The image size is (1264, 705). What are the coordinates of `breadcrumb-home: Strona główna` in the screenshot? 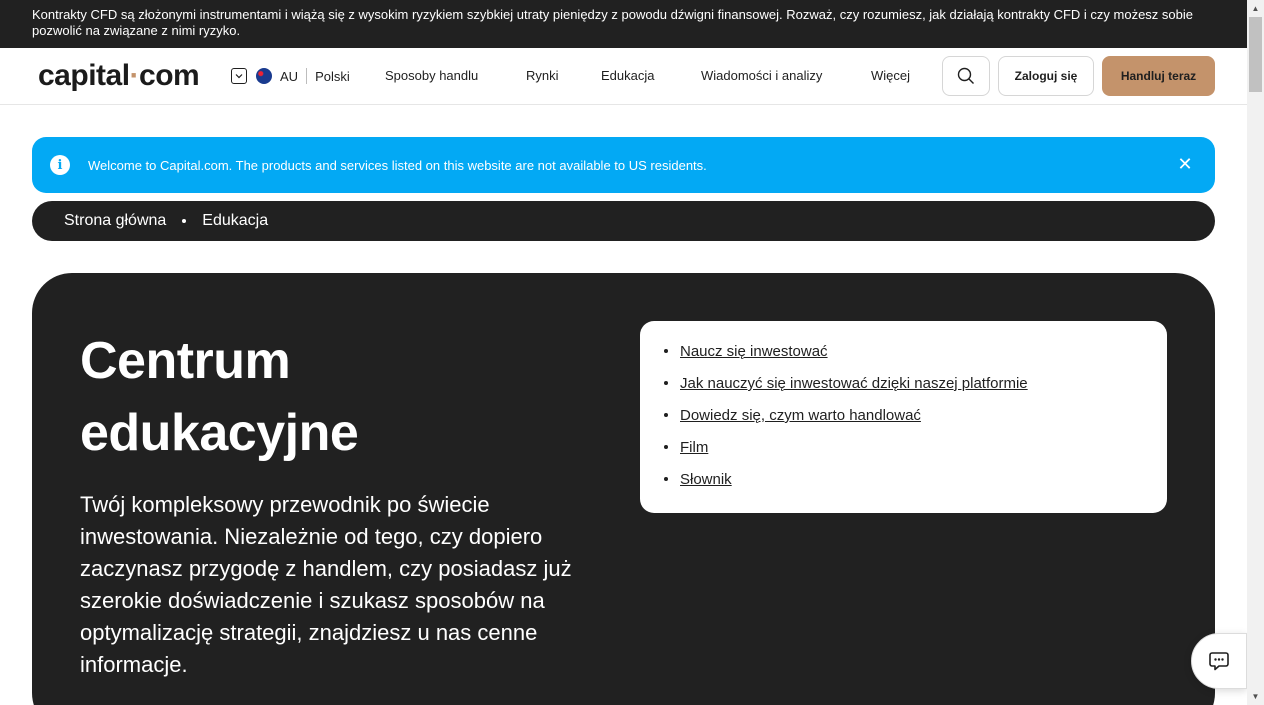 It's located at (115, 221).